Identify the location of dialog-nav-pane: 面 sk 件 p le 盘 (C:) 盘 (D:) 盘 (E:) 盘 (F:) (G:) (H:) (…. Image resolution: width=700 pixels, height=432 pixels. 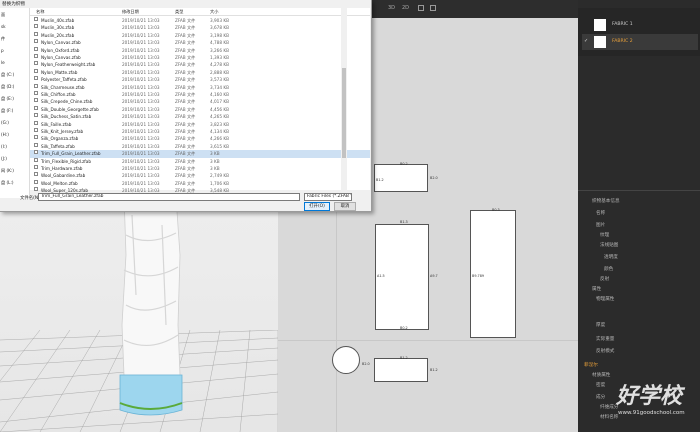
(15, 103).